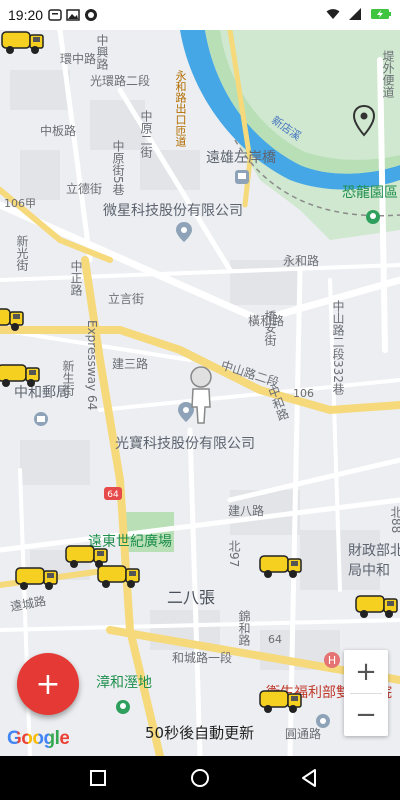  What do you see at coordinates (102, 52) in the screenshot?
I see `label-zhongxing-road: 中興路` at bounding box center [102, 52].